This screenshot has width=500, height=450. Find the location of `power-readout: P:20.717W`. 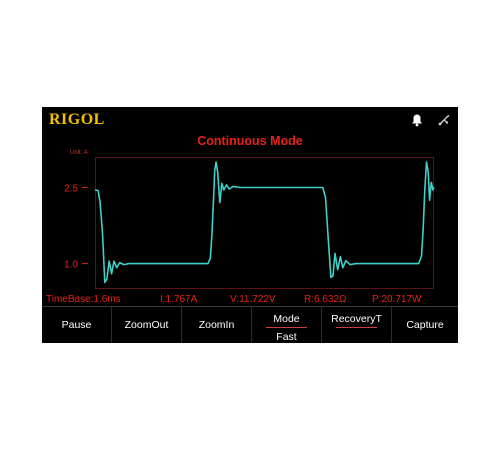

power-readout: P:20.717W is located at coordinates (397, 299).